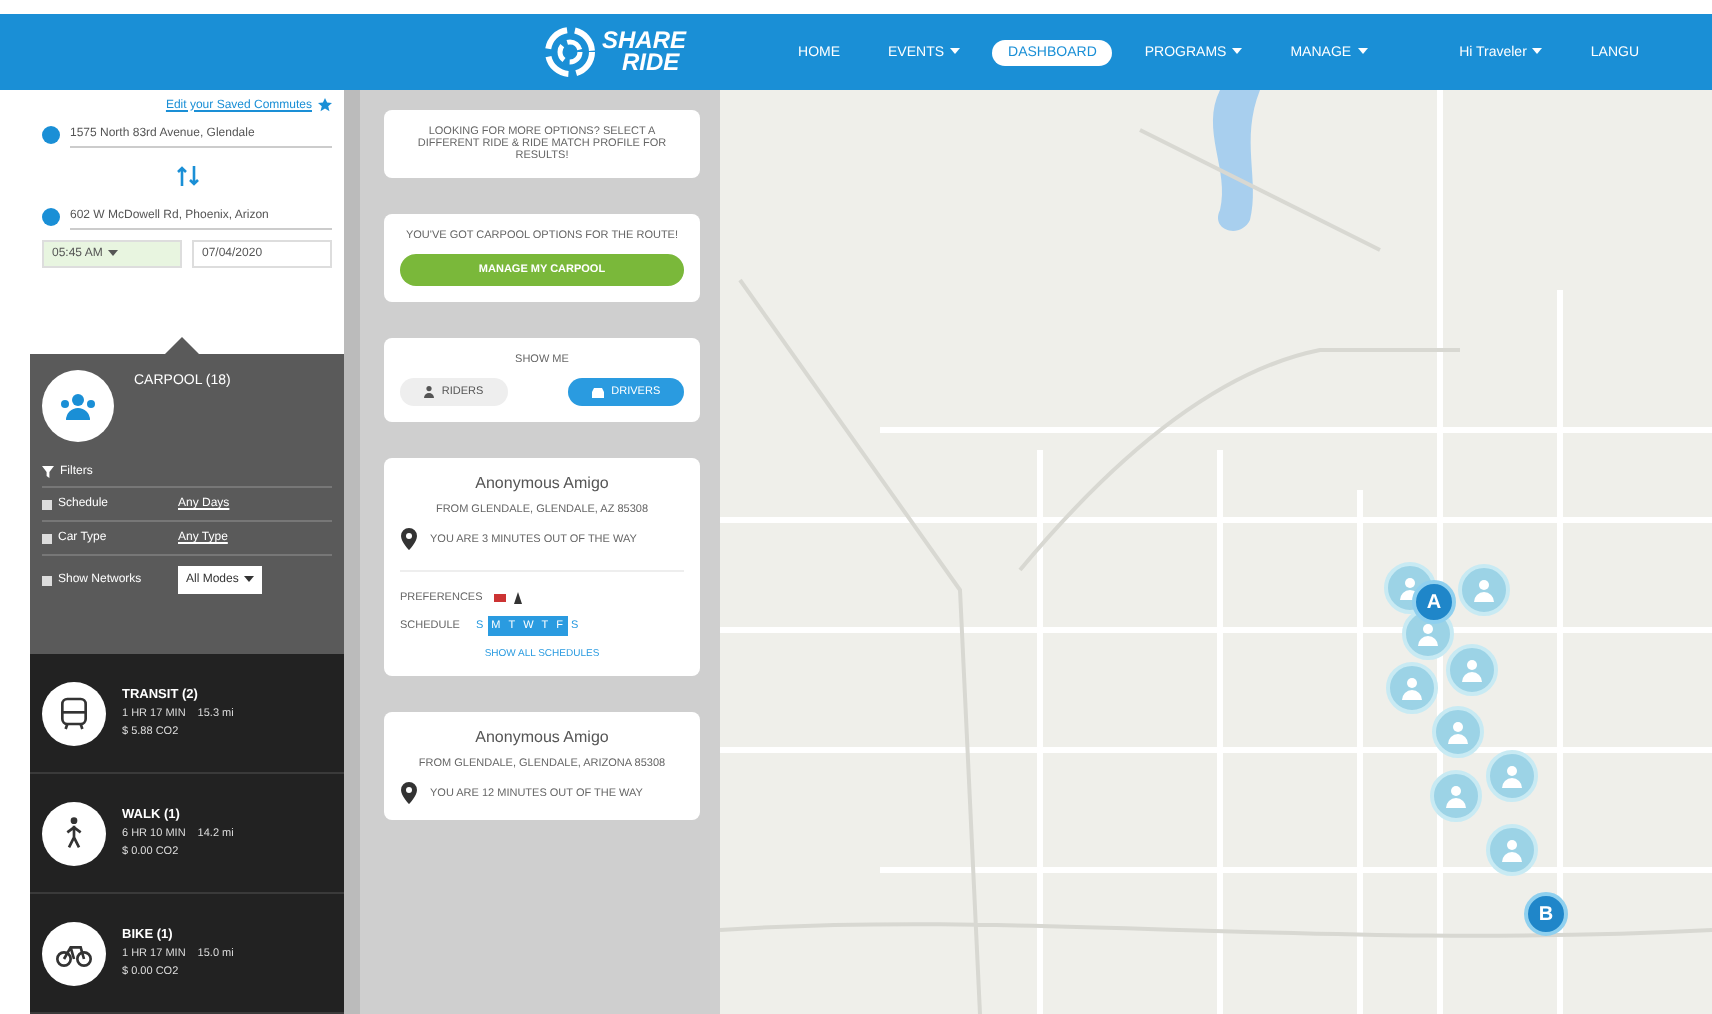 The width and height of the screenshot is (1712, 1014). Describe the element at coordinates (651, 63) in the screenshot. I see `logo-text: RIDE` at that location.